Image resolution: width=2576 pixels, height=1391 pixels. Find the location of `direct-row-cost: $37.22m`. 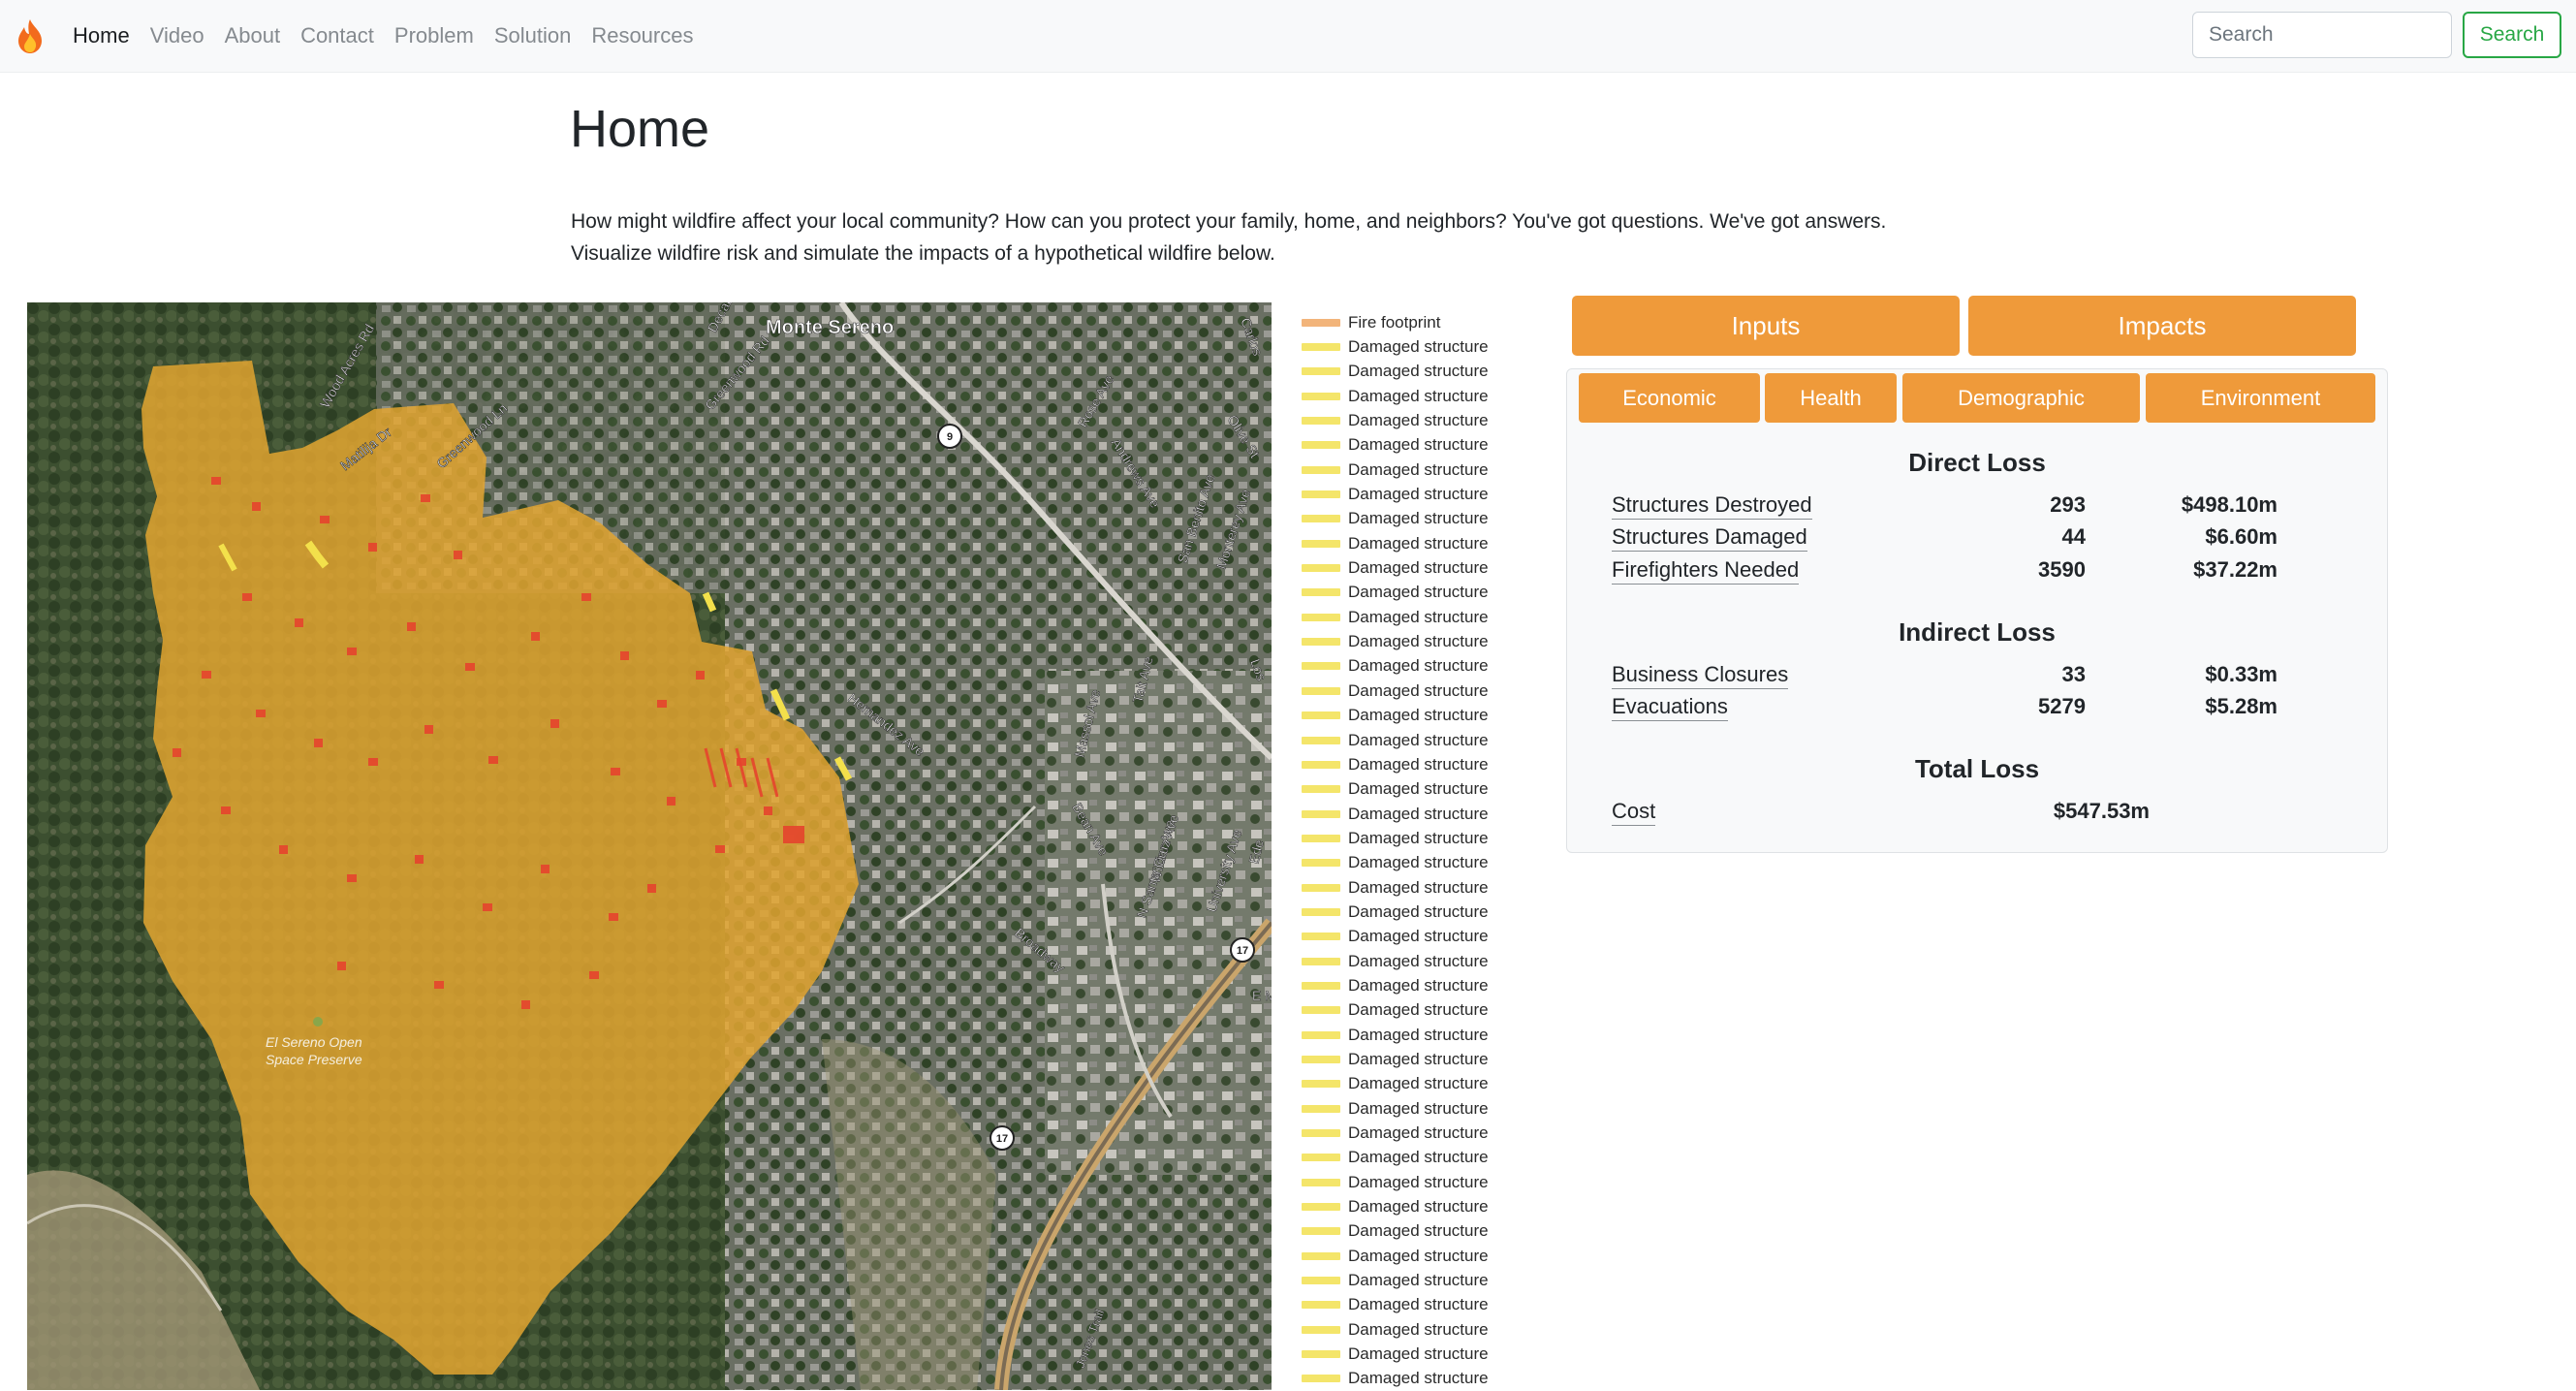

direct-row-cost: $37.22m is located at coordinates (2235, 570).